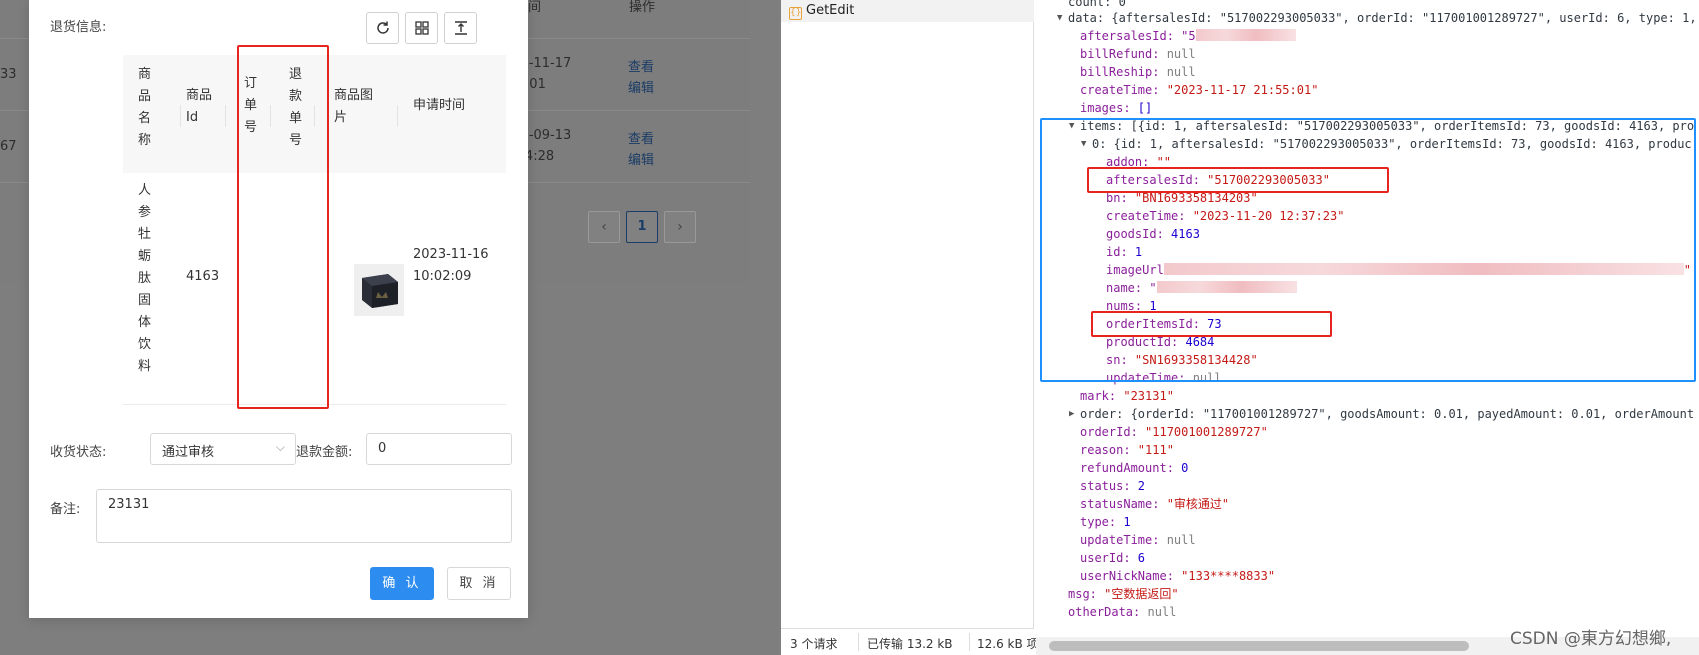 Image resolution: width=1699 pixels, height=655 pixels. I want to click on bg-header-actions: 操作, so click(642, 7).